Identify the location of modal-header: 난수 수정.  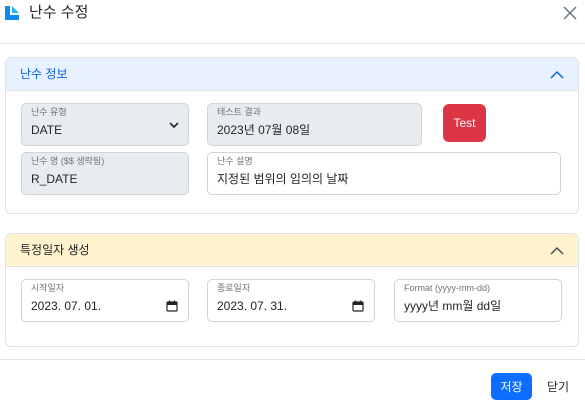
(292, 22).